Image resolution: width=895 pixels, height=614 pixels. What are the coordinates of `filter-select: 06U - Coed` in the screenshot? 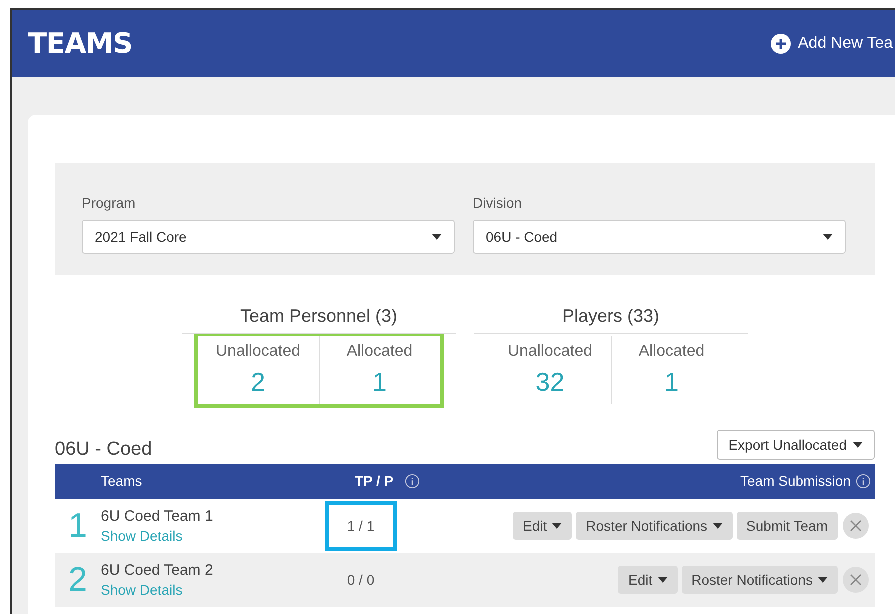 It's located at (659, 237).